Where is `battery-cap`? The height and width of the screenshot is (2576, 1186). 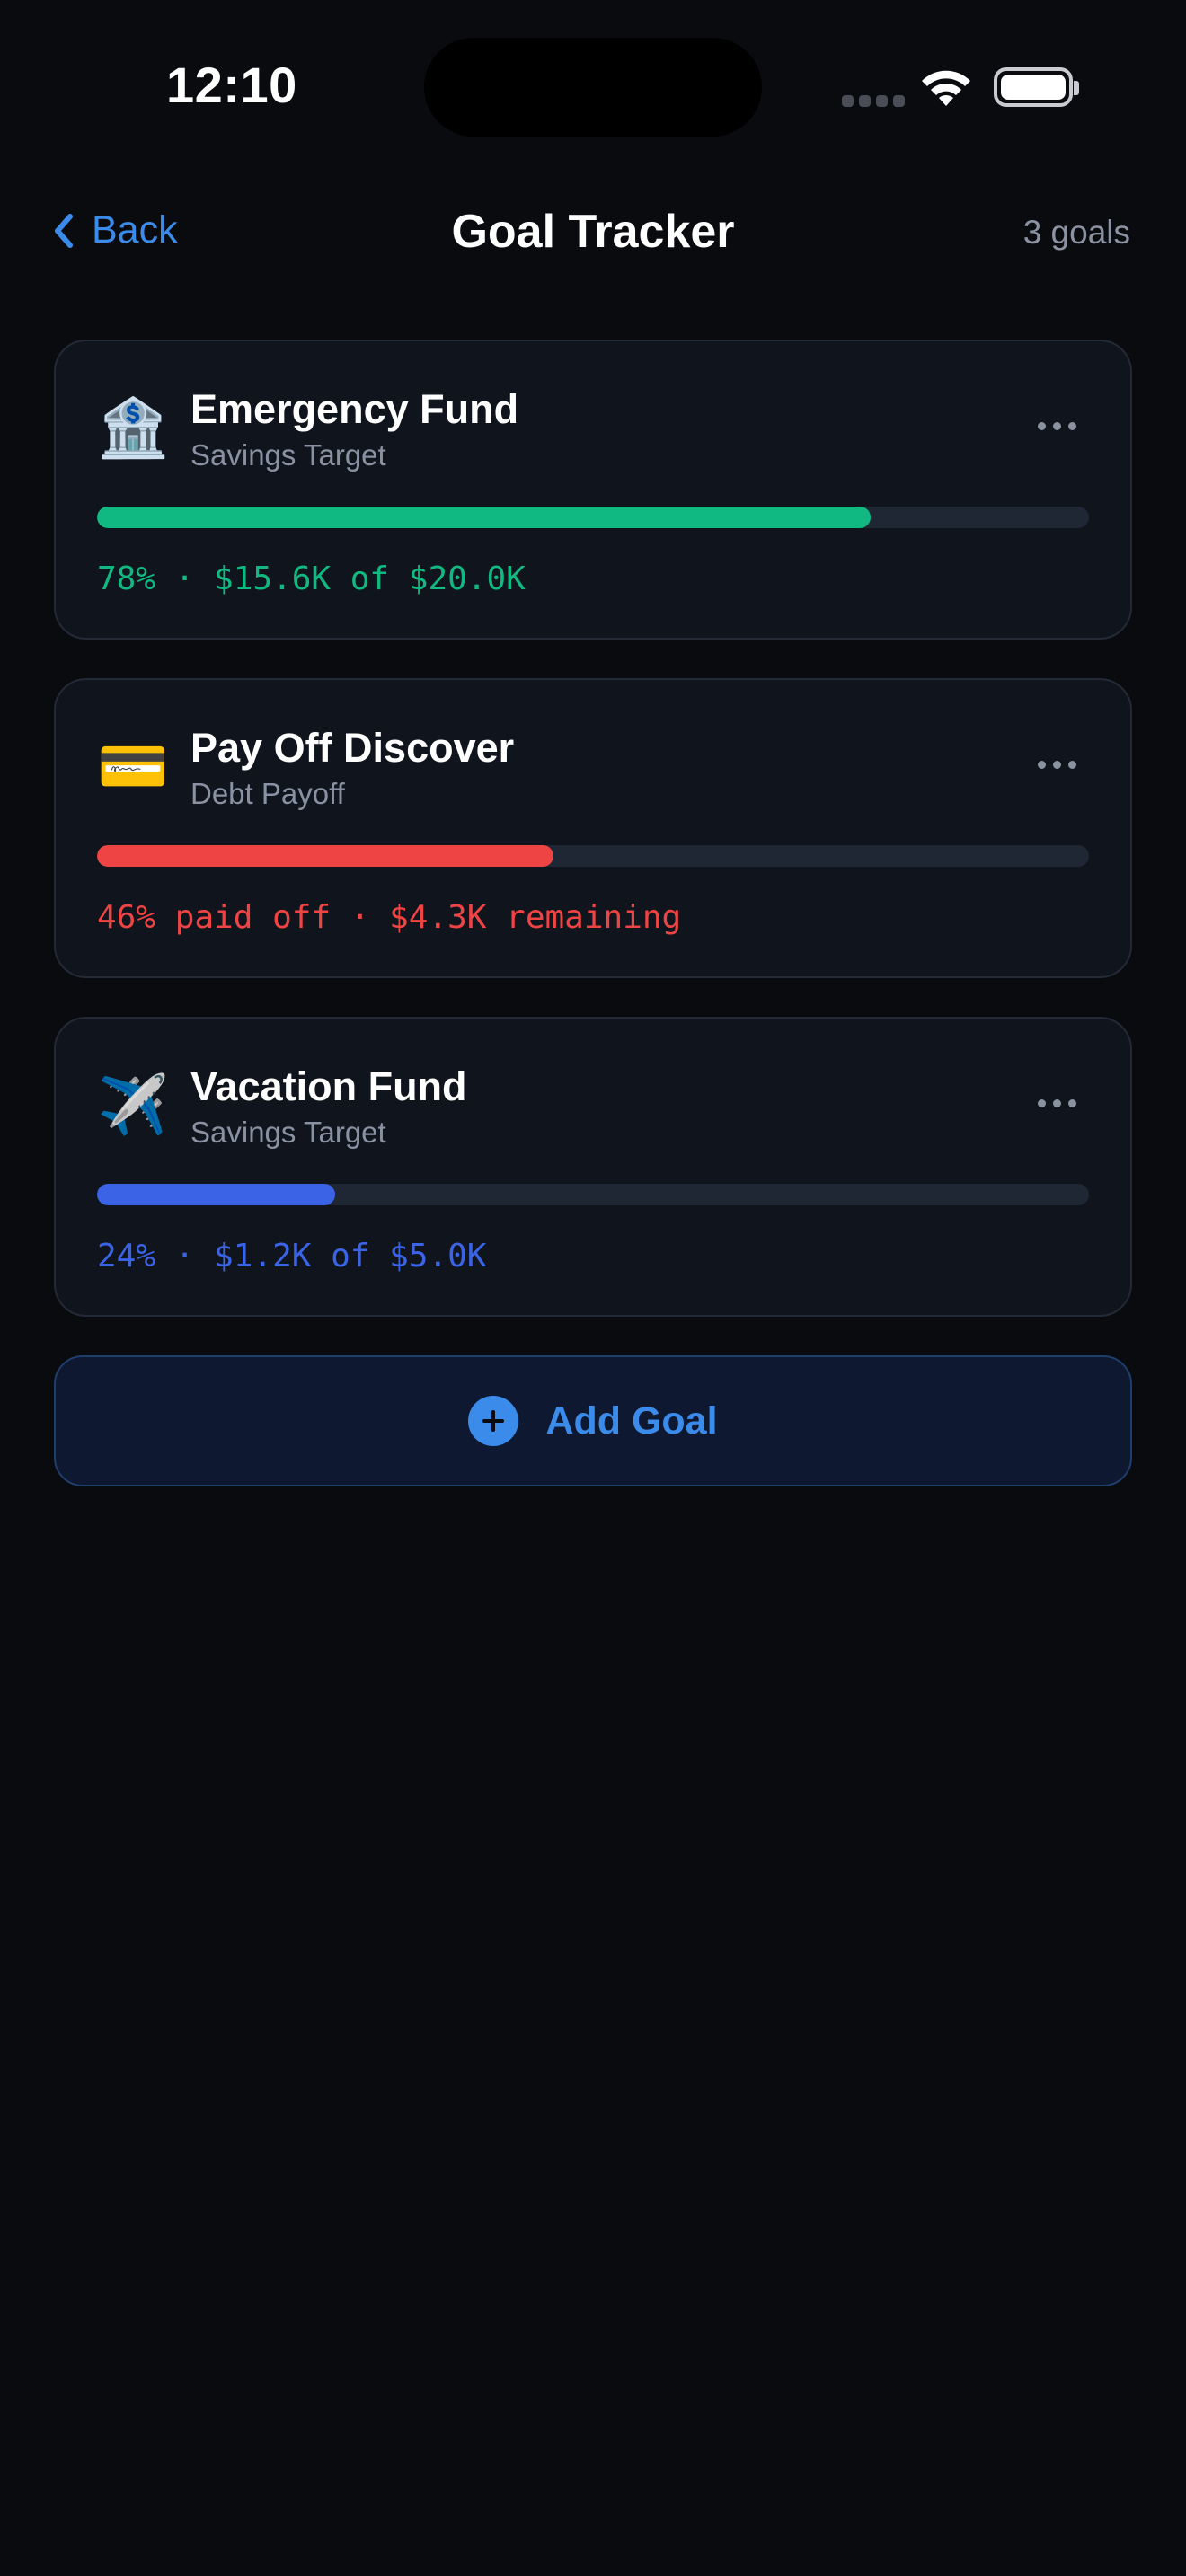 battery-cap is located at coordinates (1076, 88).